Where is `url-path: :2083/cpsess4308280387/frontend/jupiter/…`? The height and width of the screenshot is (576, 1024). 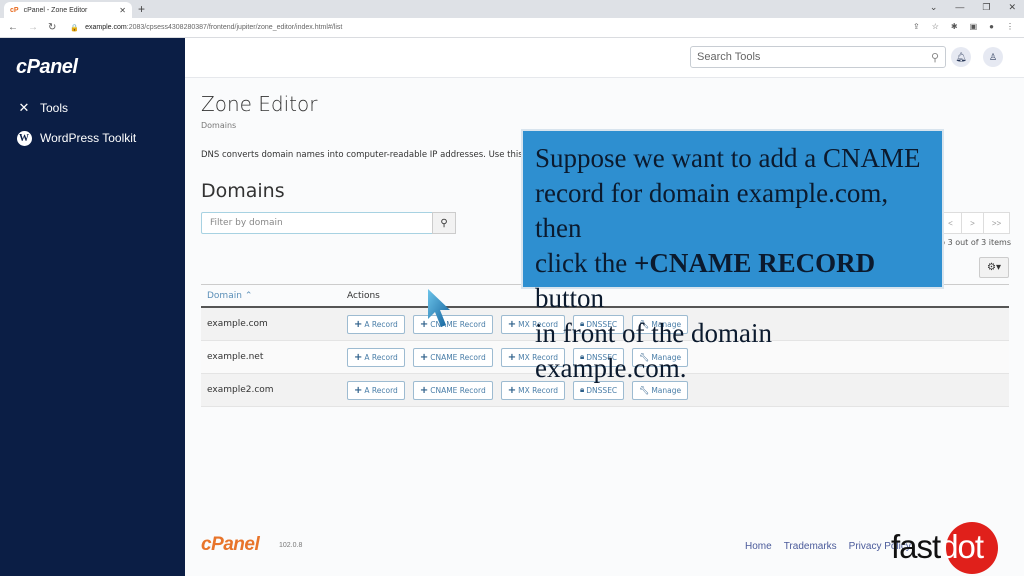 url-path: :2083/cpsess4308280387/frontend/jupiter/… is located at coordinates (234, 27).